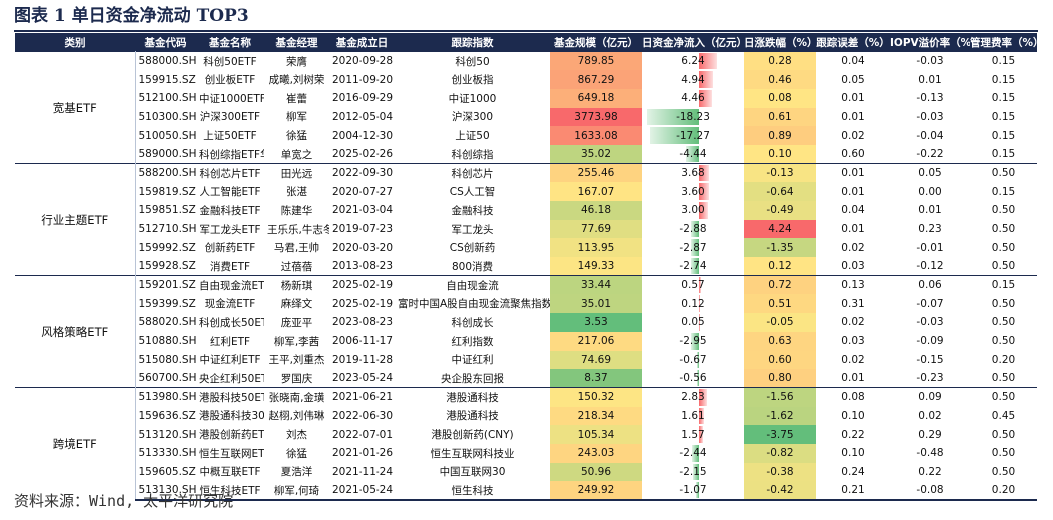 The image size is (1053, 520). Describe the element at coordinates (930, 359) in the screenshot. I see `iopv-premium-cell: -0.15` at that location.